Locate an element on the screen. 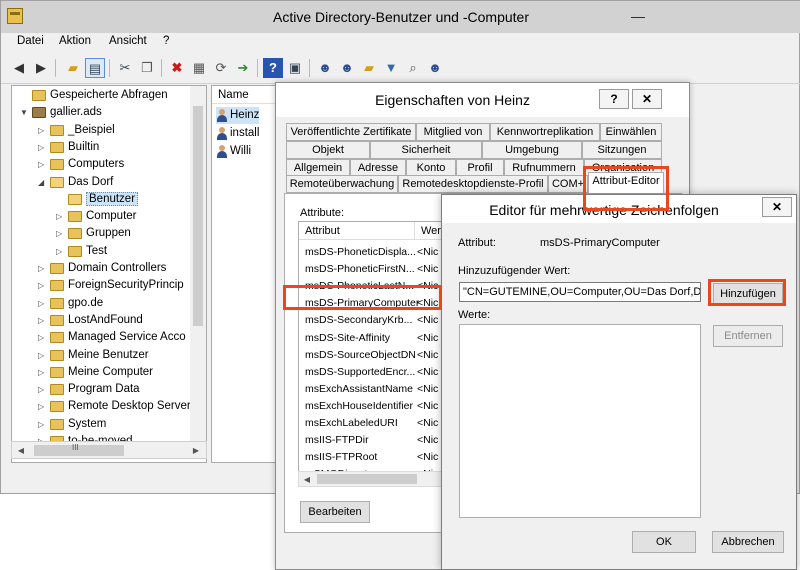 The width and height of the screenshot is (800, 570). attribute-list-horizontal-scrollbar: ◀ is located at coordinates (373, 479).